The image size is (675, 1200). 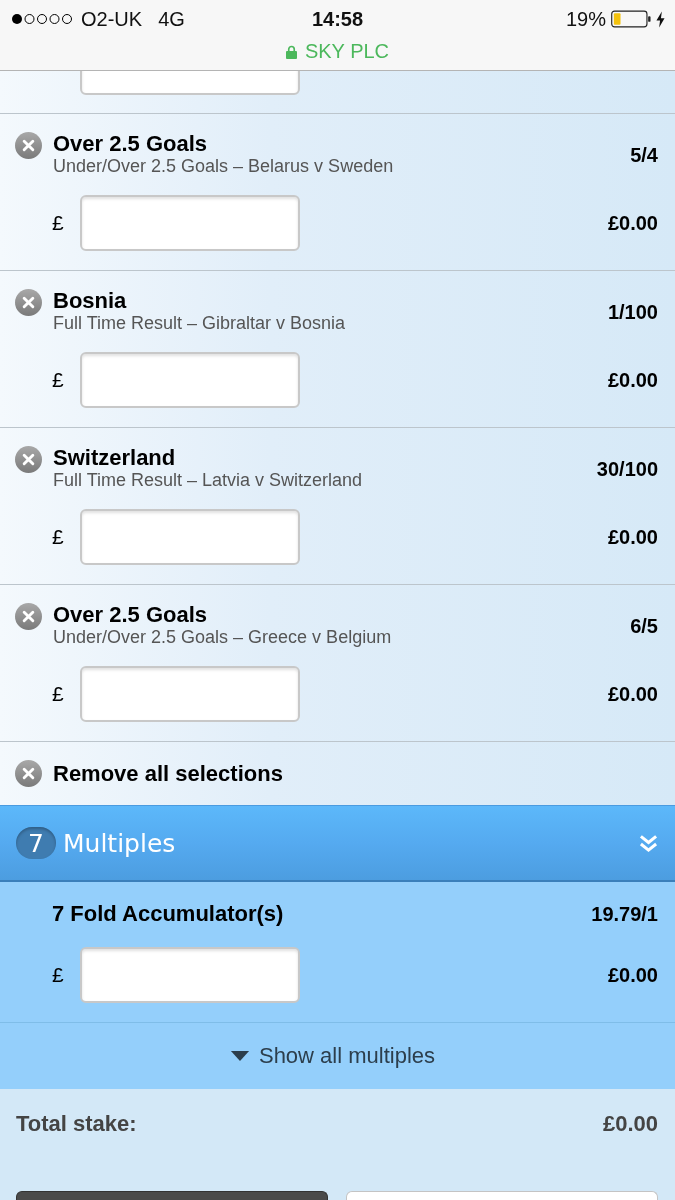 I want to click on total-stake-label: Total stake:, so click(x=76, y=1124).